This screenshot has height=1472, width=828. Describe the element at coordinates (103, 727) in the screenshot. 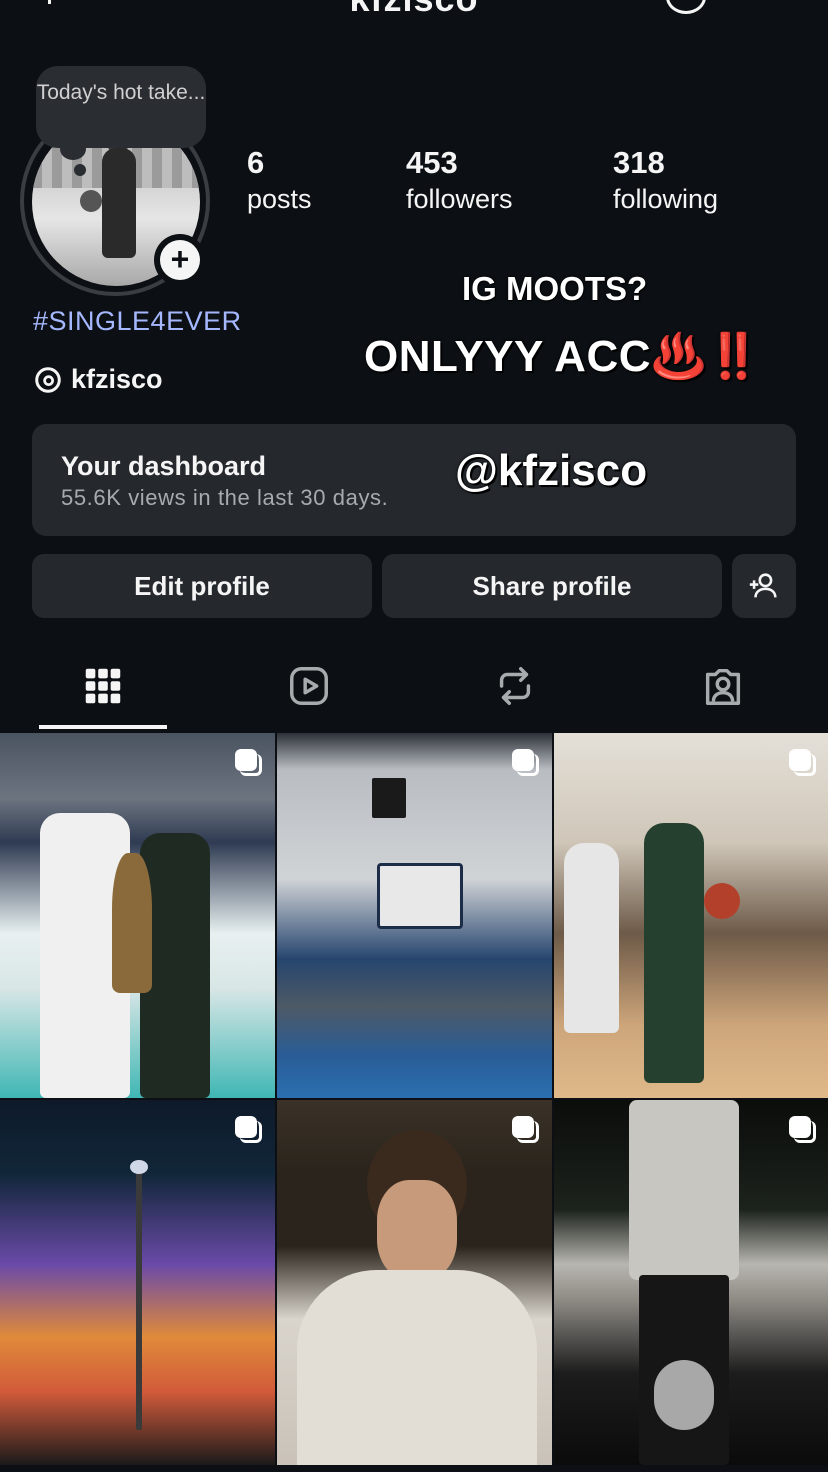

I see `tab-selected-indicator` at that location.